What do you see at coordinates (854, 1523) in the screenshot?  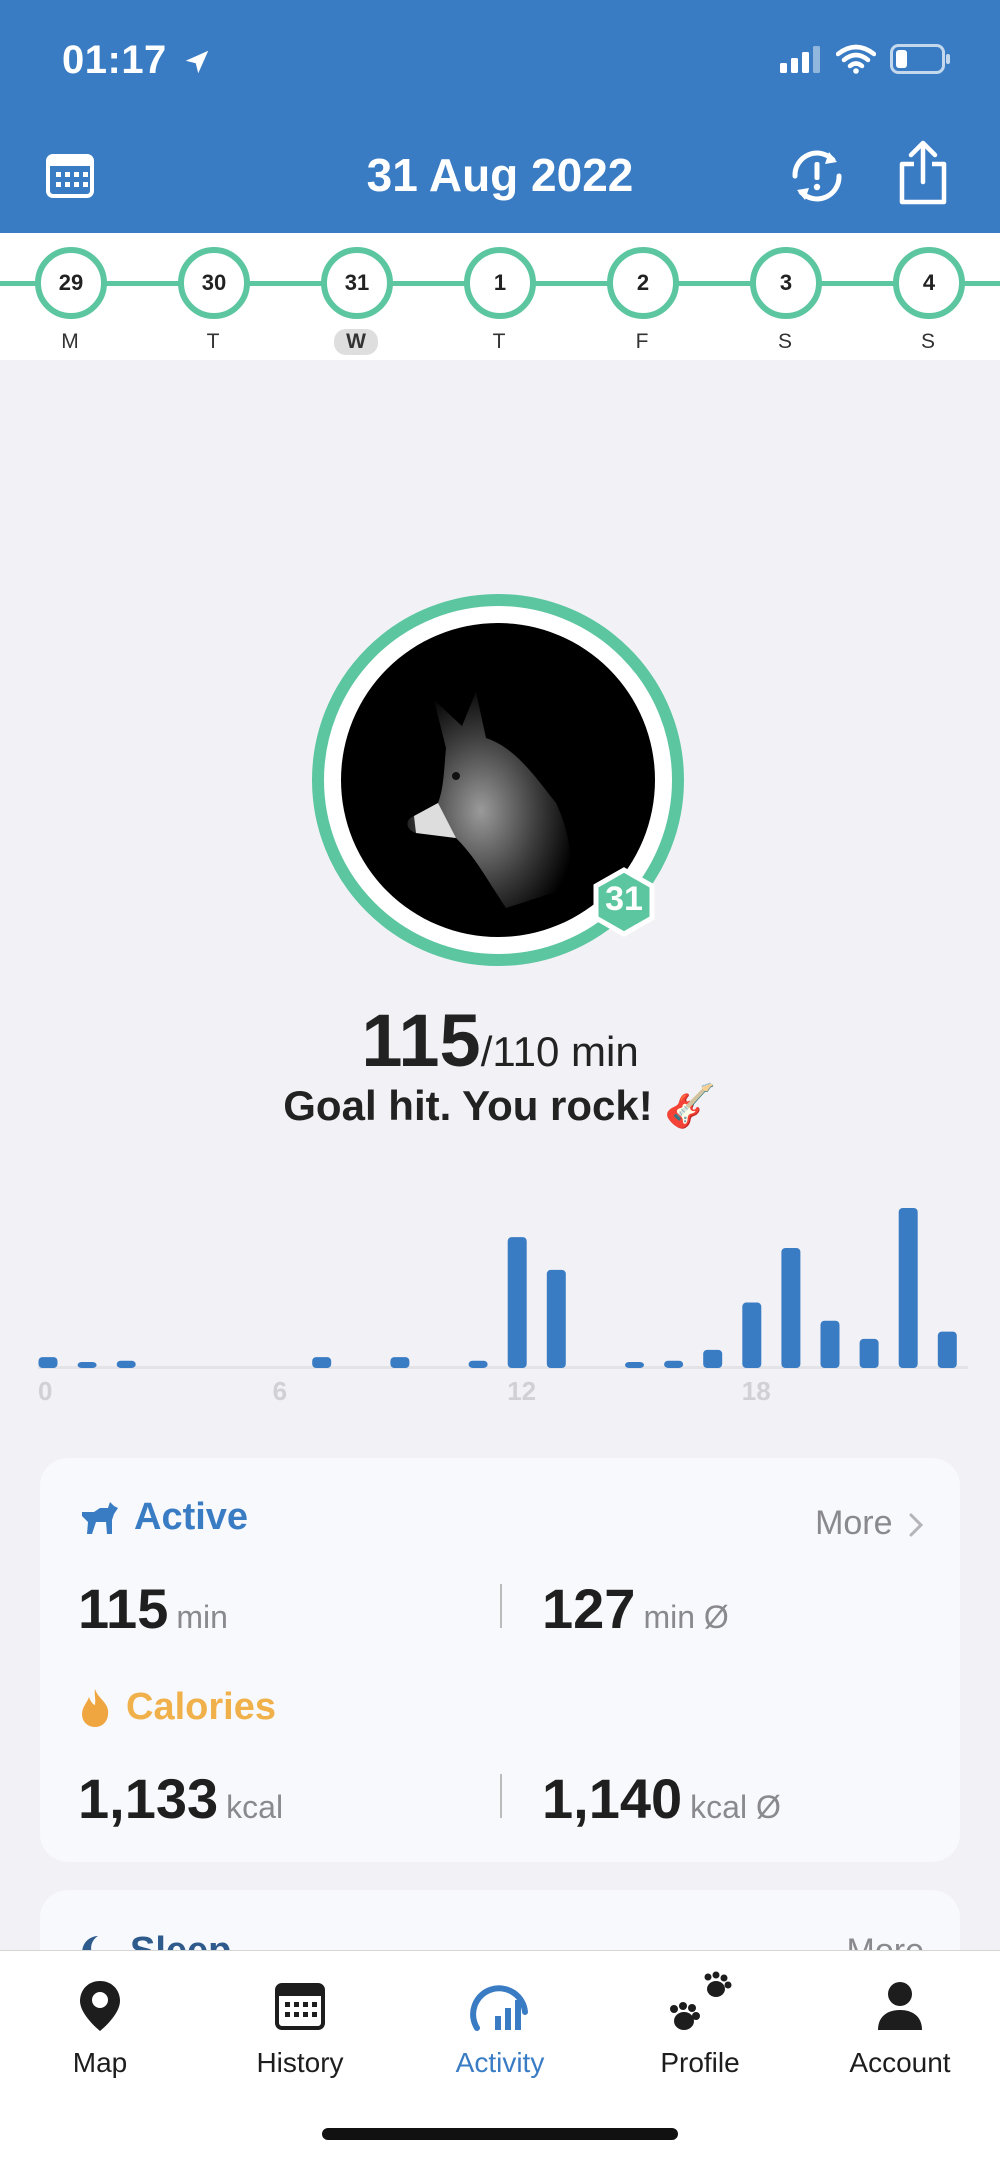 I see `more-label: More` at bounding box center [854, 1523].